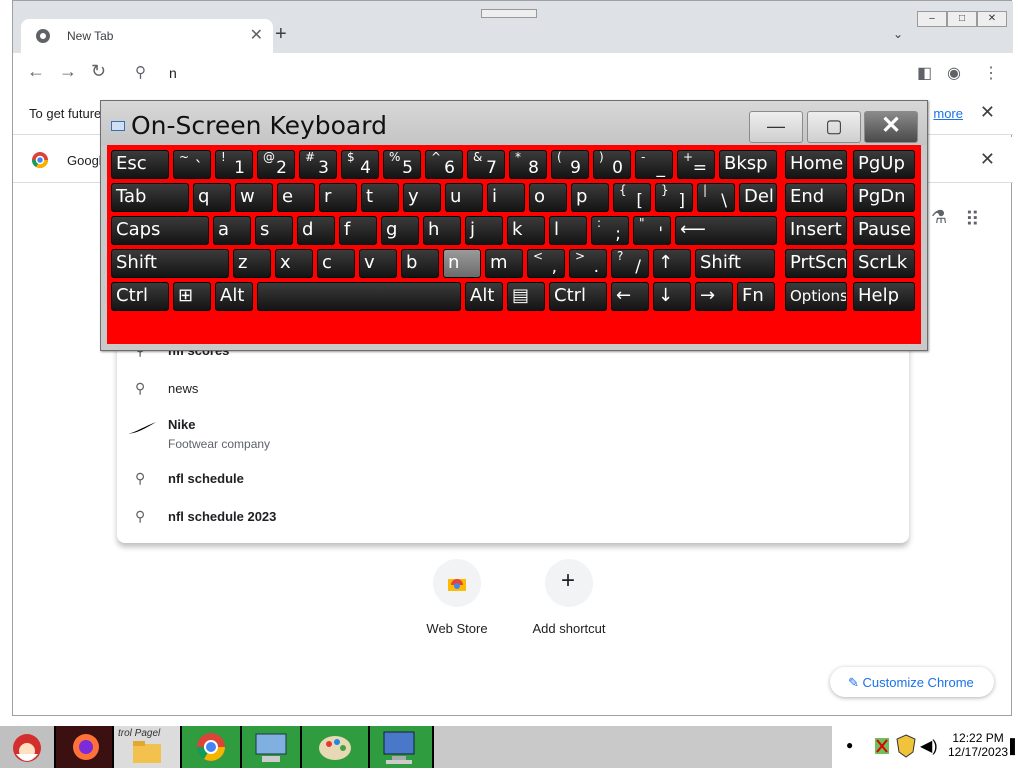  I want to click on key-prtscn: PrtScn, so click(816, 263).